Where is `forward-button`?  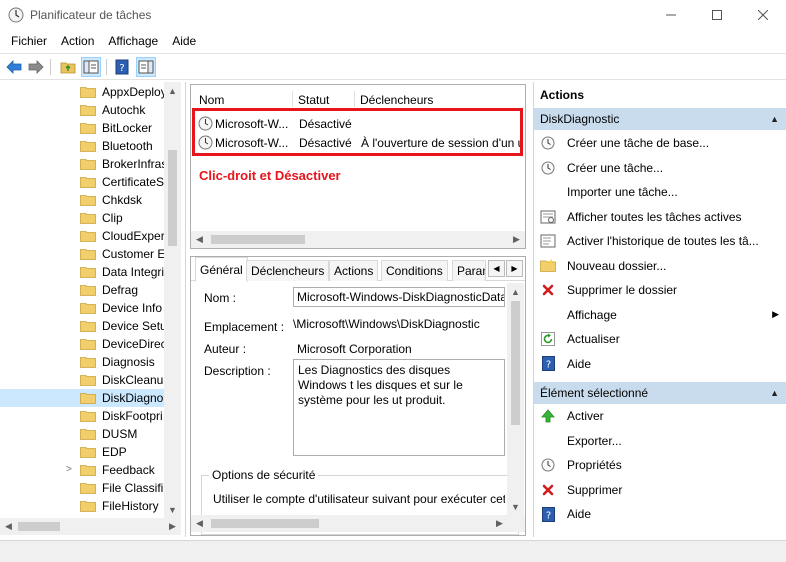 forward-button is located at coordinates (36, 67).